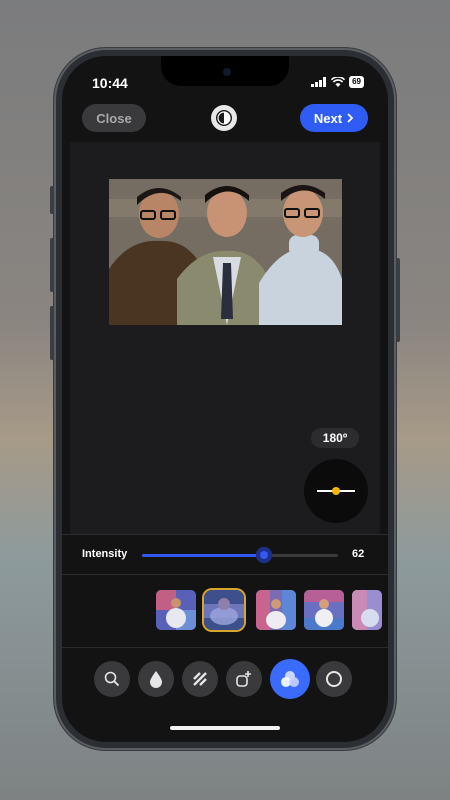 The width and height of the screenshot is (450, 800). I want to click on add-shape-icon, so click(243, 679).